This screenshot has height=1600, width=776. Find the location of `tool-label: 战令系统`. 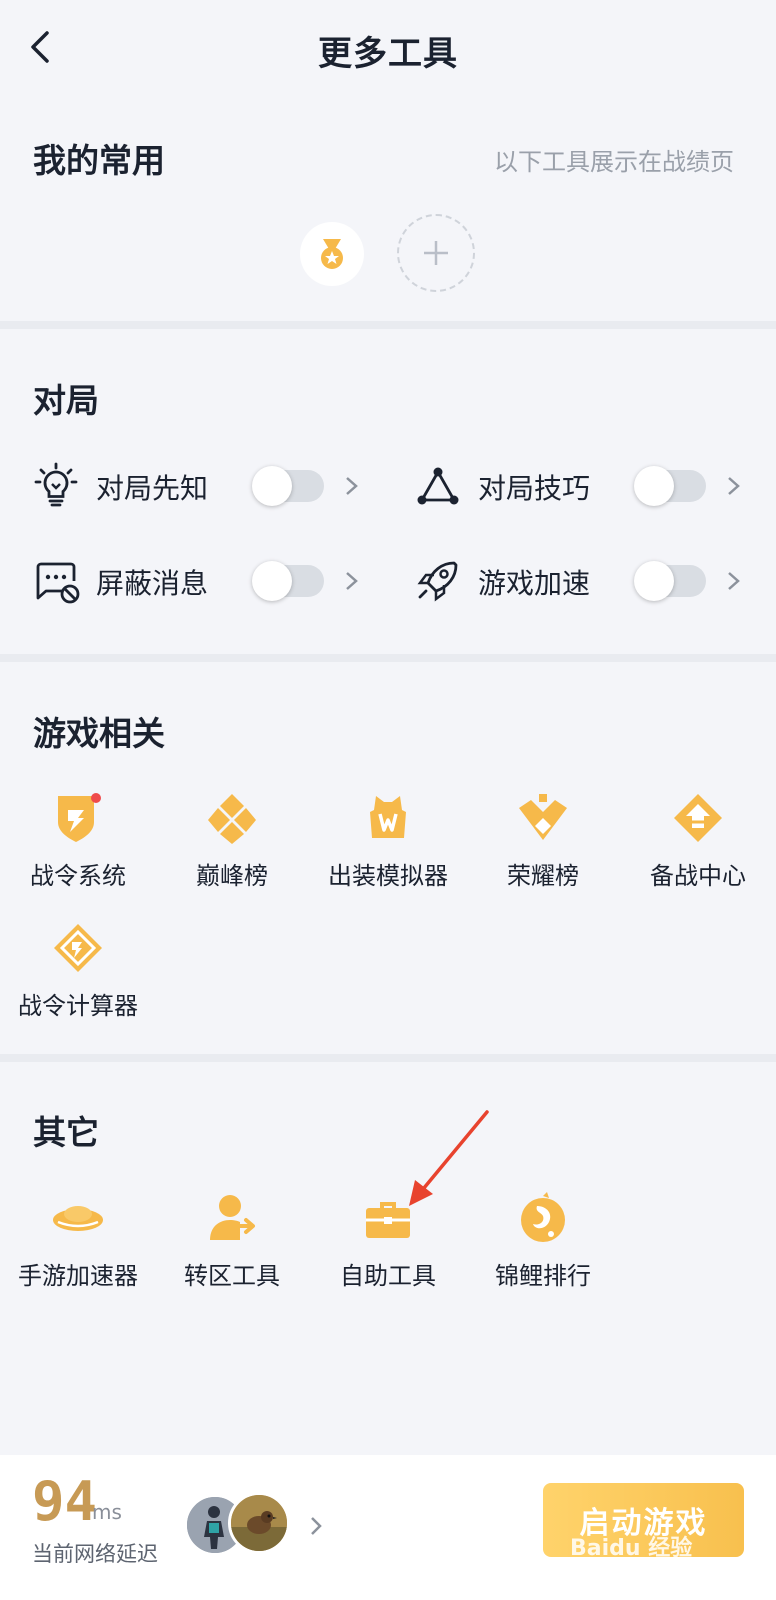

tool-label: 战令系统 is located at coordinates (78, 876).